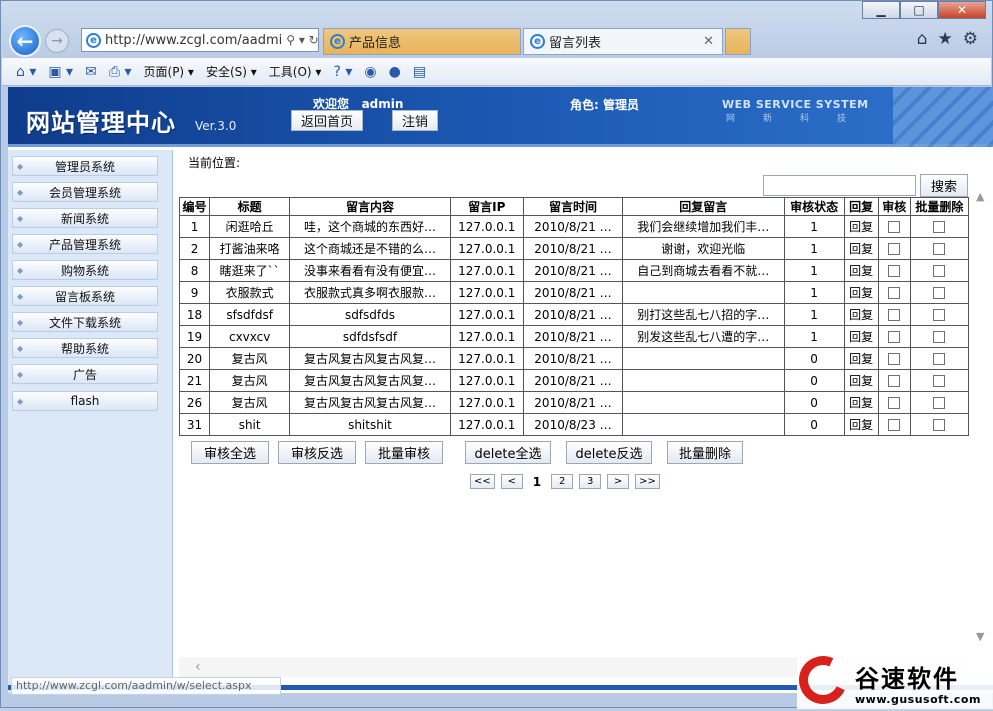  Describe the element at coordinates (198, 667) in the screenshot. I see `scroll-left-icon: ‹` at that location.